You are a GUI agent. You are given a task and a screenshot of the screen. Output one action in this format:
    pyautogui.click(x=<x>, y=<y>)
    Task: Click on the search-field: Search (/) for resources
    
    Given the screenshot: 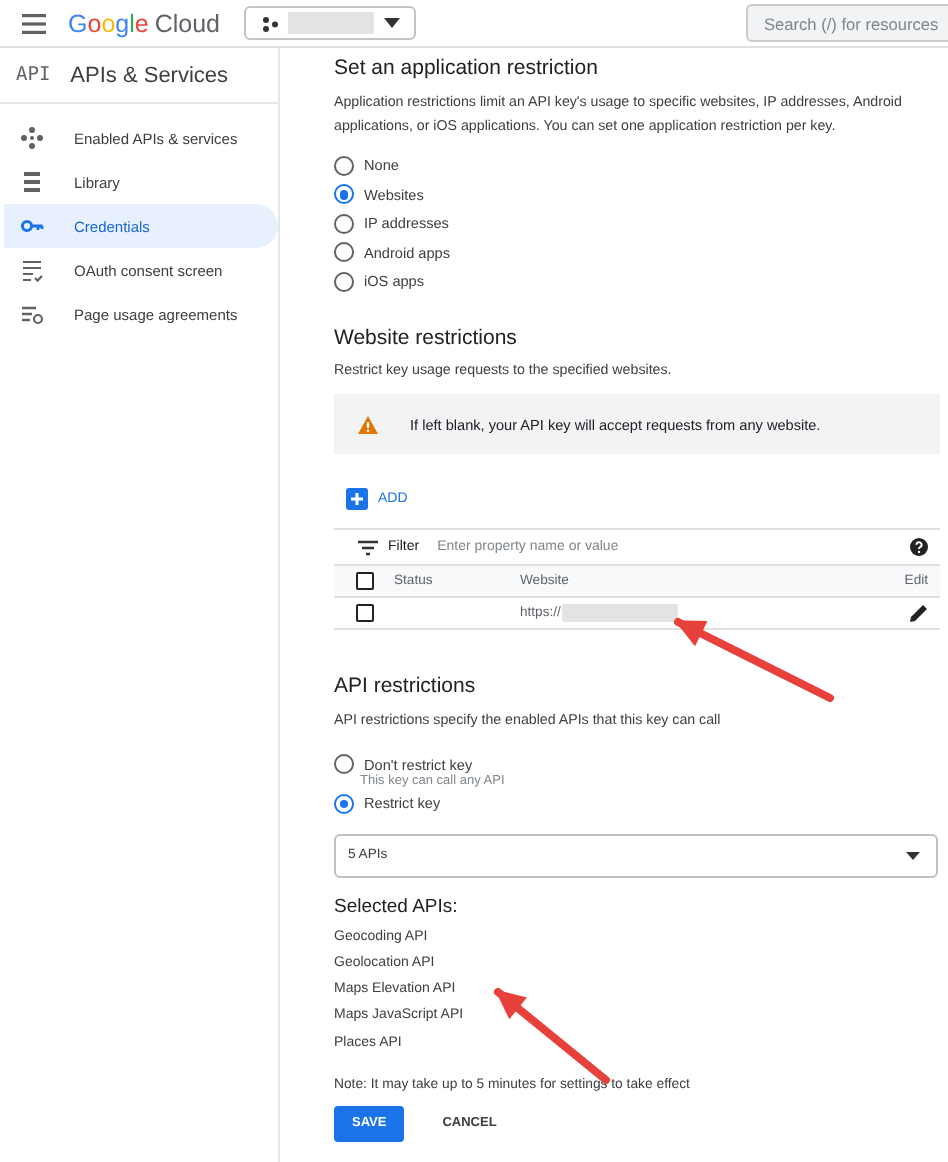 What is the action you would take?
    pyautogui.click(x=847, y=23)
    